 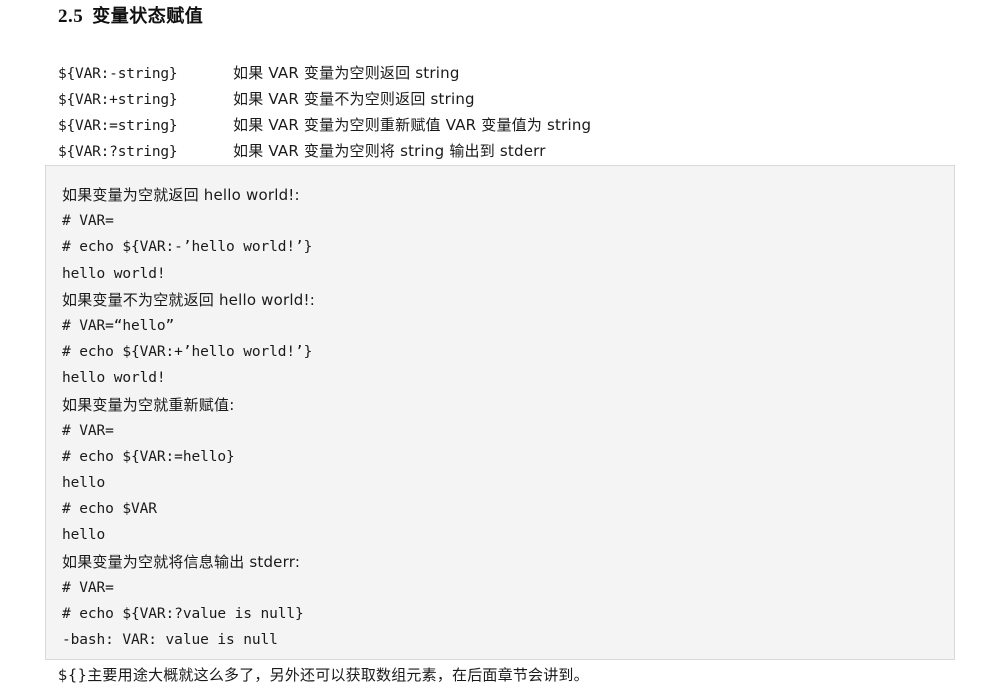 I want to click on syntax-description: 如果 VAR 变量为空则重新赋值 VAR 变量值为 string, so click(x=412, y=125).